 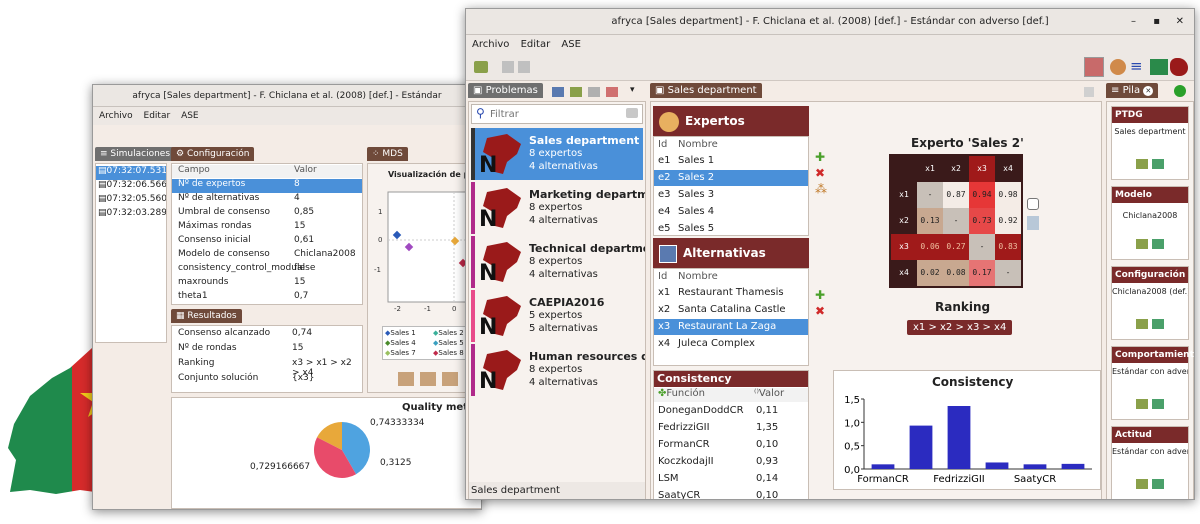 I want to click on tab-resultados: ▦ Resultados, so click(x=206, y=316).